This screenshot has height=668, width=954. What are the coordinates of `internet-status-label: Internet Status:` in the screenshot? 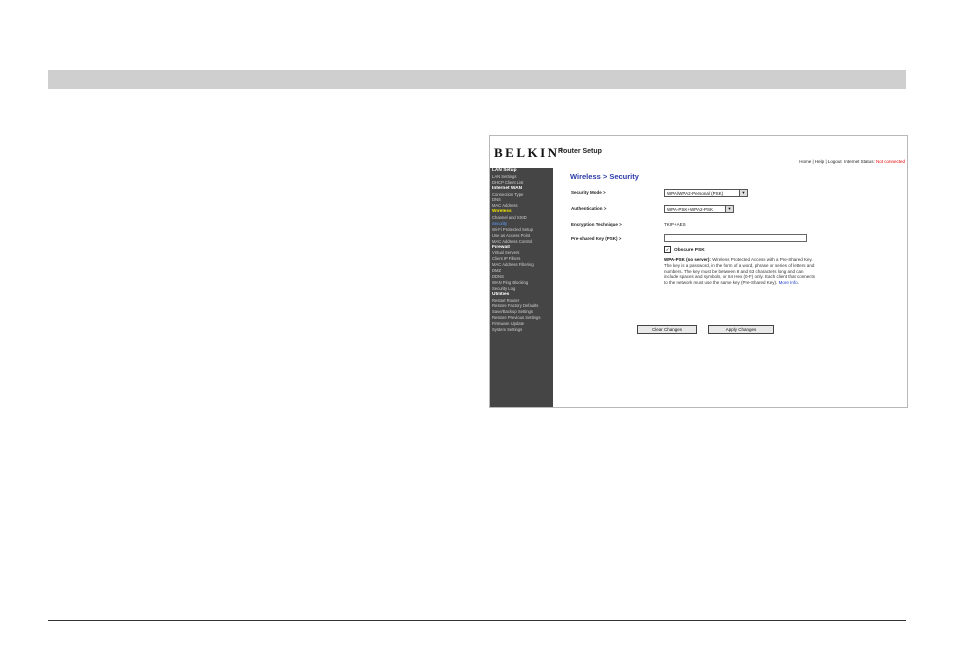 It's located at (859, 161).